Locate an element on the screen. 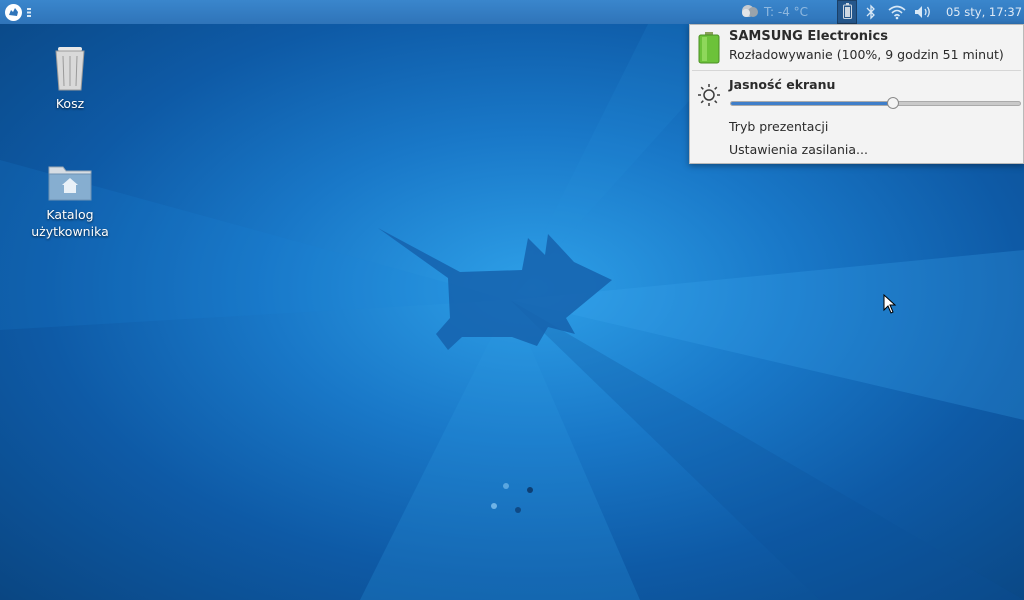  weather-temperature: T: -4 °C is located at coordinates (786, 12).